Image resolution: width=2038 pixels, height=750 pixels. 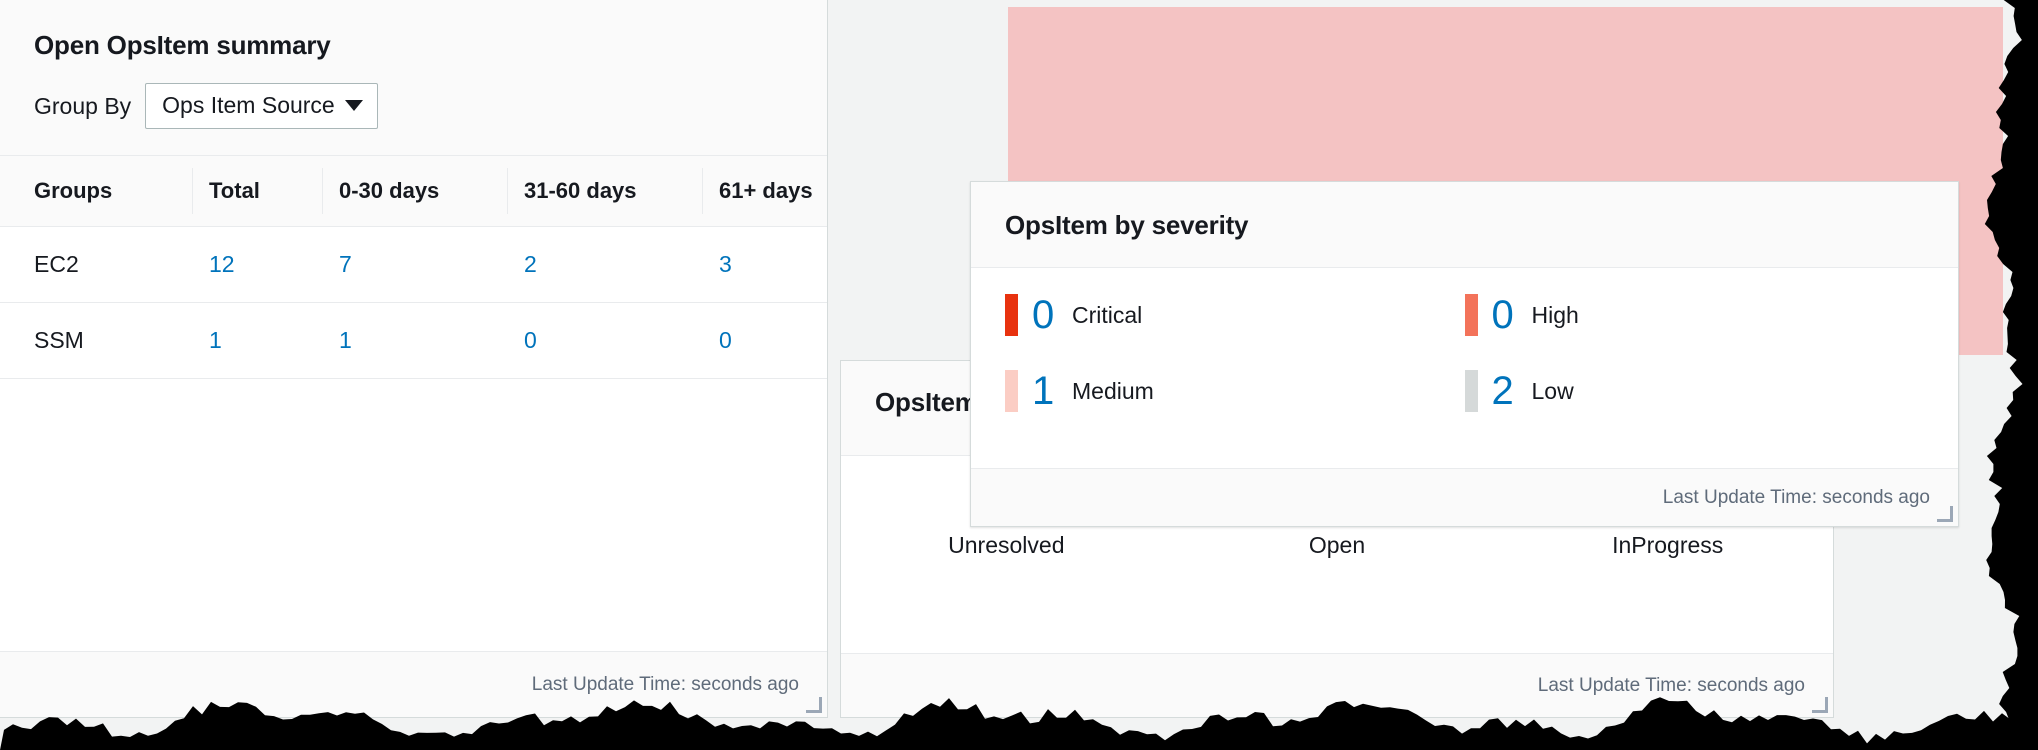 I want to click on severity-count-low: 2, so click(x=1502, y=391).